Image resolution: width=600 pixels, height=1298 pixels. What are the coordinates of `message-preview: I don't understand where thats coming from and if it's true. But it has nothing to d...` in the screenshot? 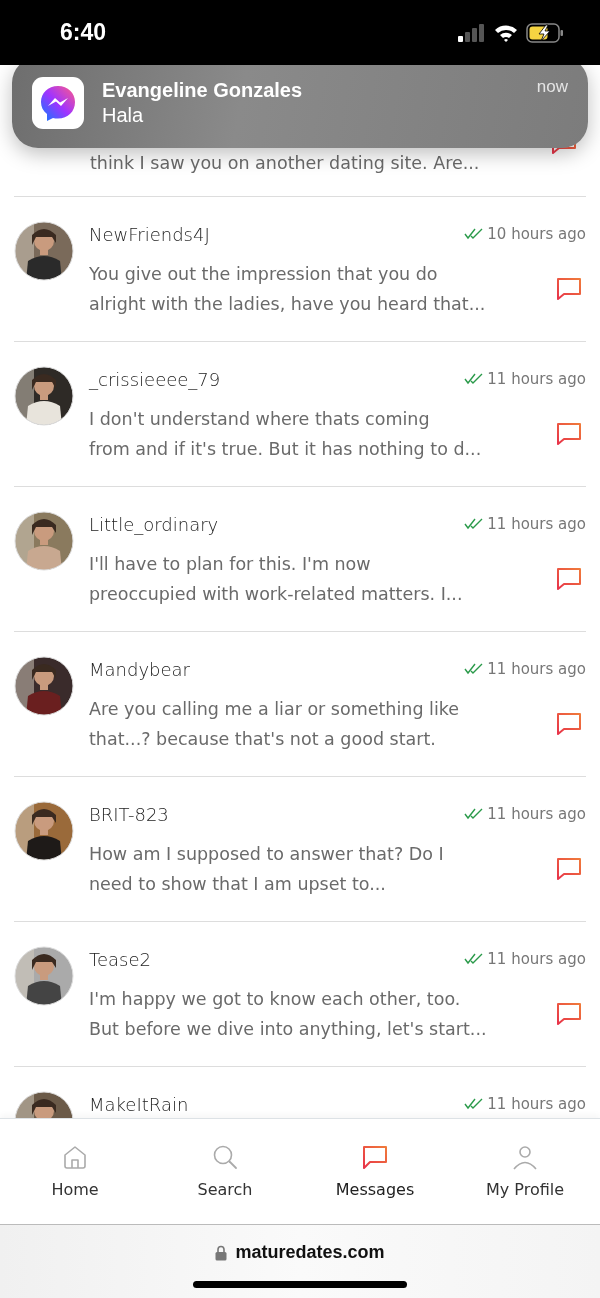 It's located at (285, 434).